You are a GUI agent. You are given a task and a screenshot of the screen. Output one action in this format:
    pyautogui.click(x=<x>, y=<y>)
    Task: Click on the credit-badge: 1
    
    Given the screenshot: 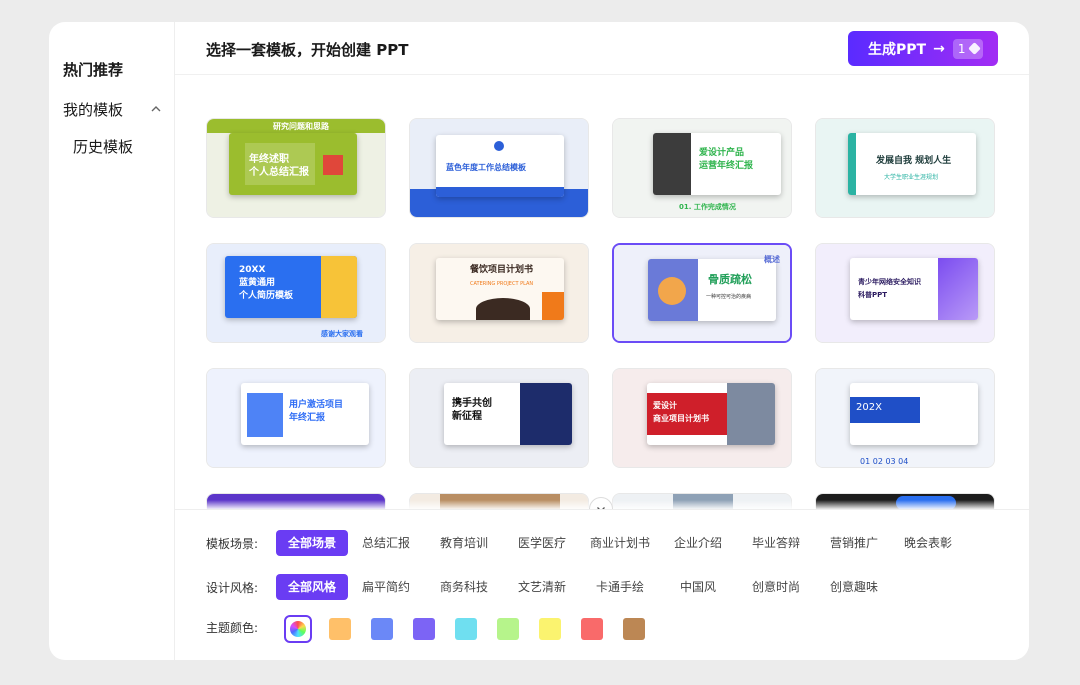 What is the action you would take?
    pyautogui.click(x=968, y=48)
    